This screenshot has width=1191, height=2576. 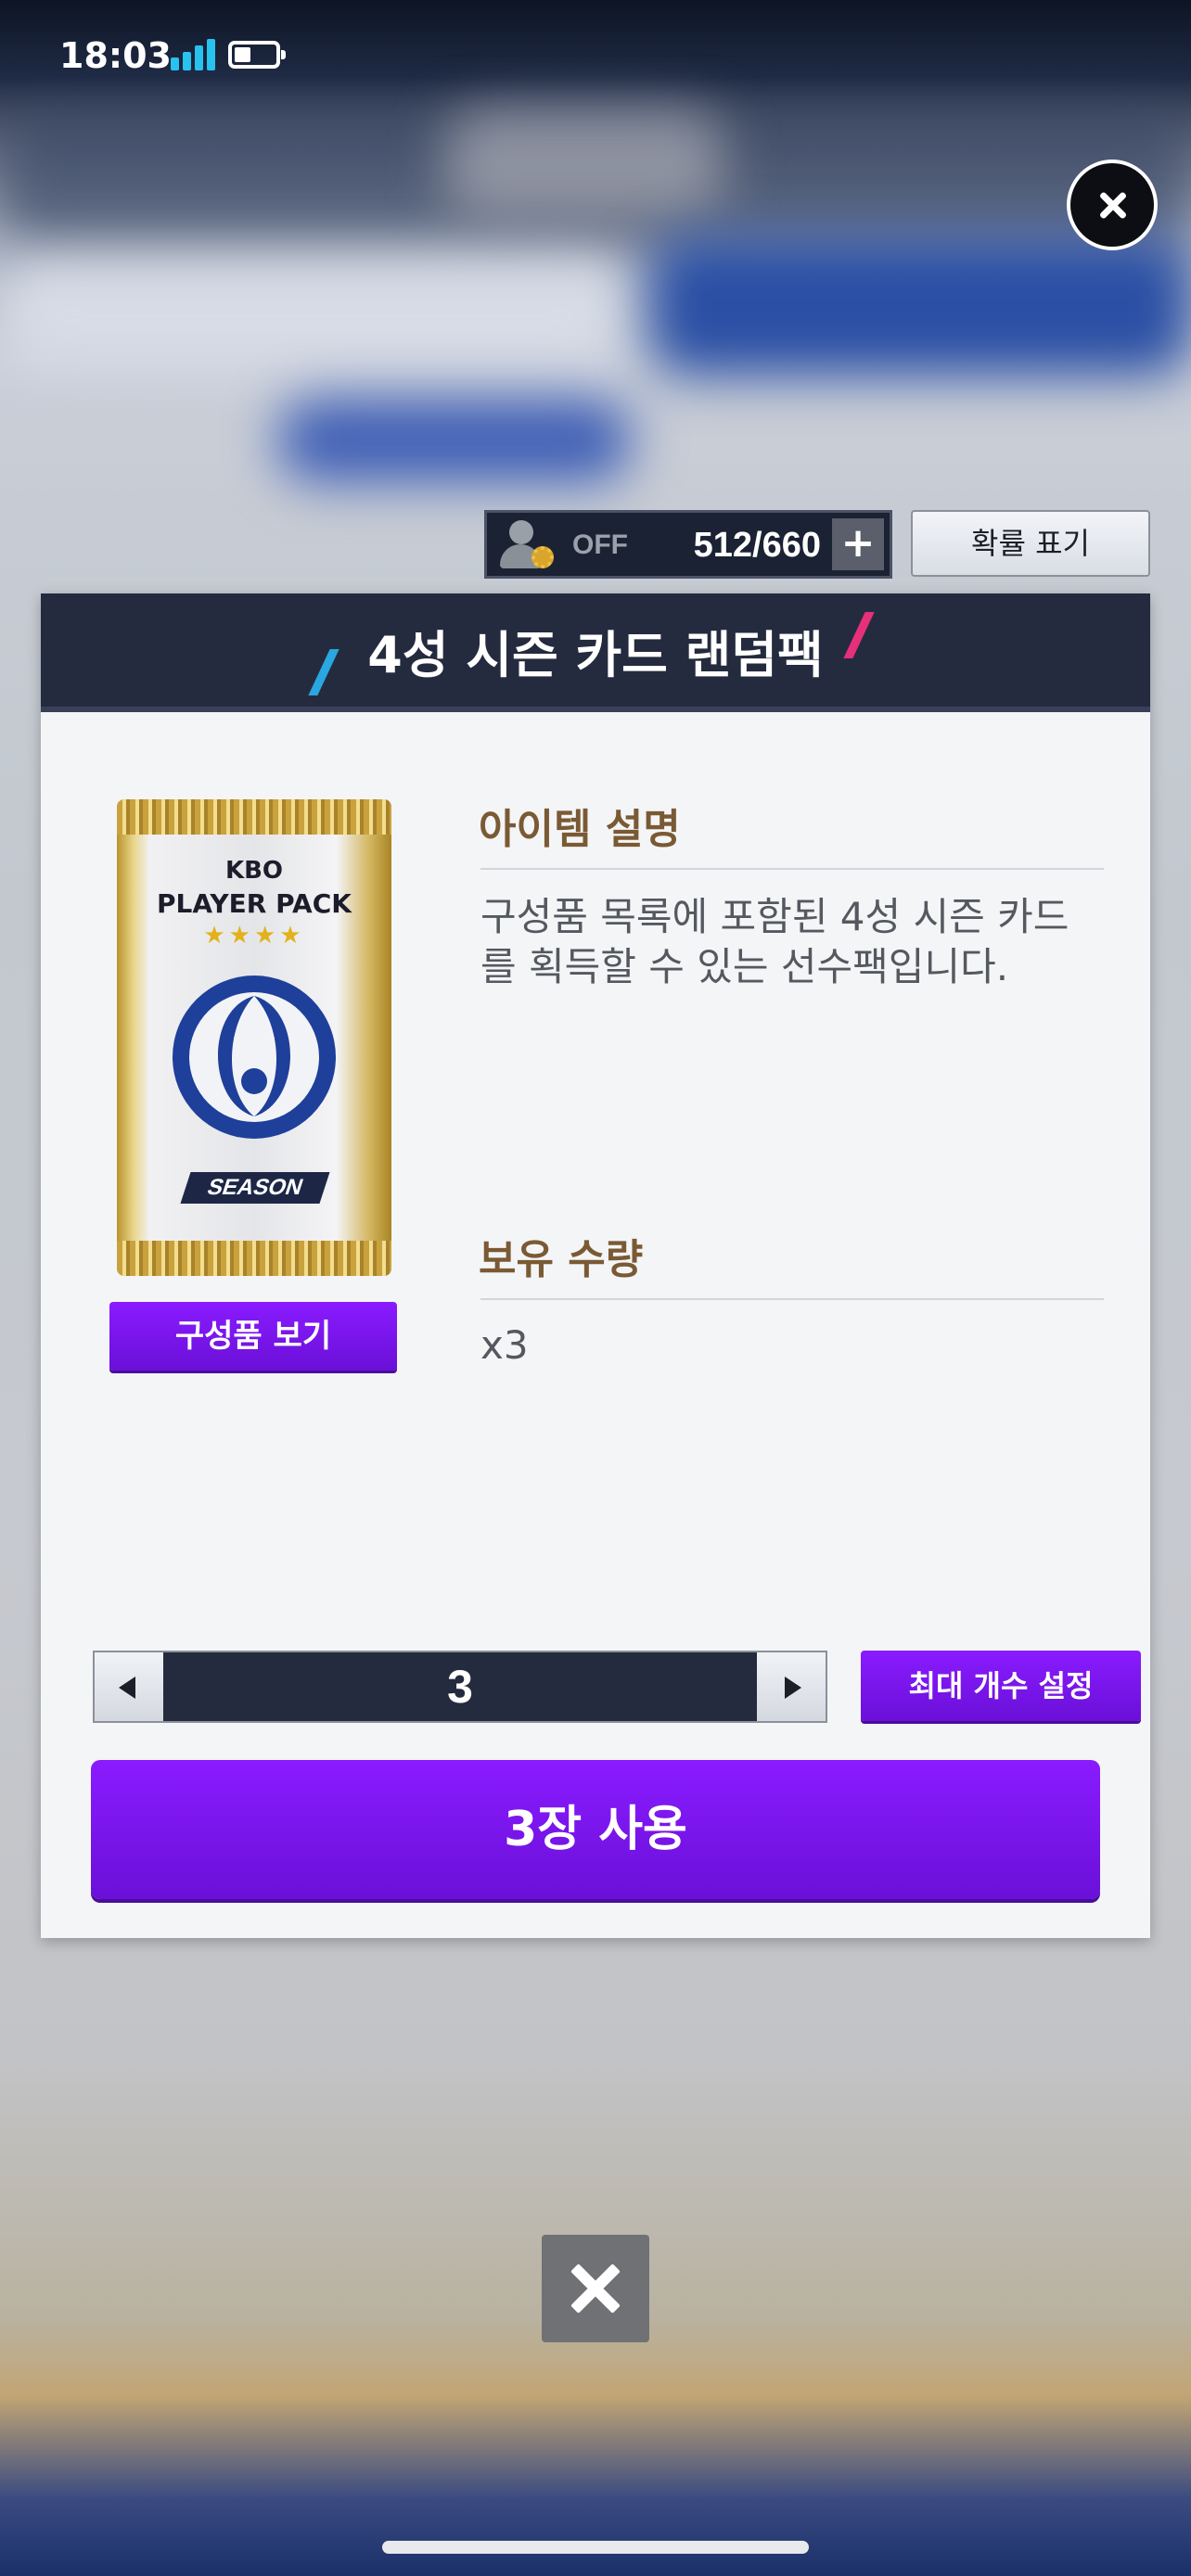 I want to click on pack-stars: ★★★★, so click(x=254, y=936).